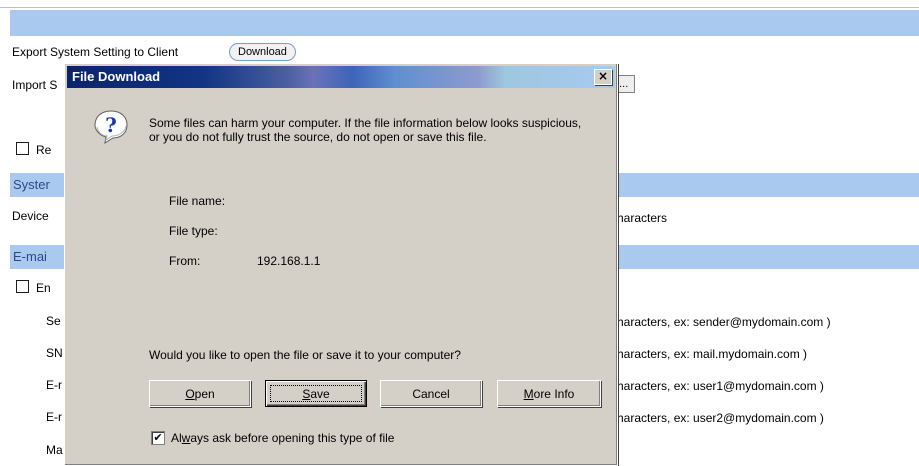 The height and width of the screenshot is (466, 919). I want to click on file-type-label: File type:, so click(193, 231).